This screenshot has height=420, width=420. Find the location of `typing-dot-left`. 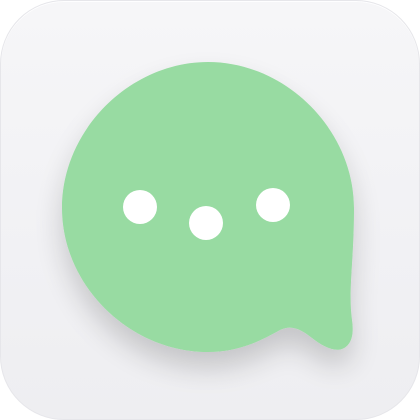

typing-dot-left is located at coordinates (140, 207).